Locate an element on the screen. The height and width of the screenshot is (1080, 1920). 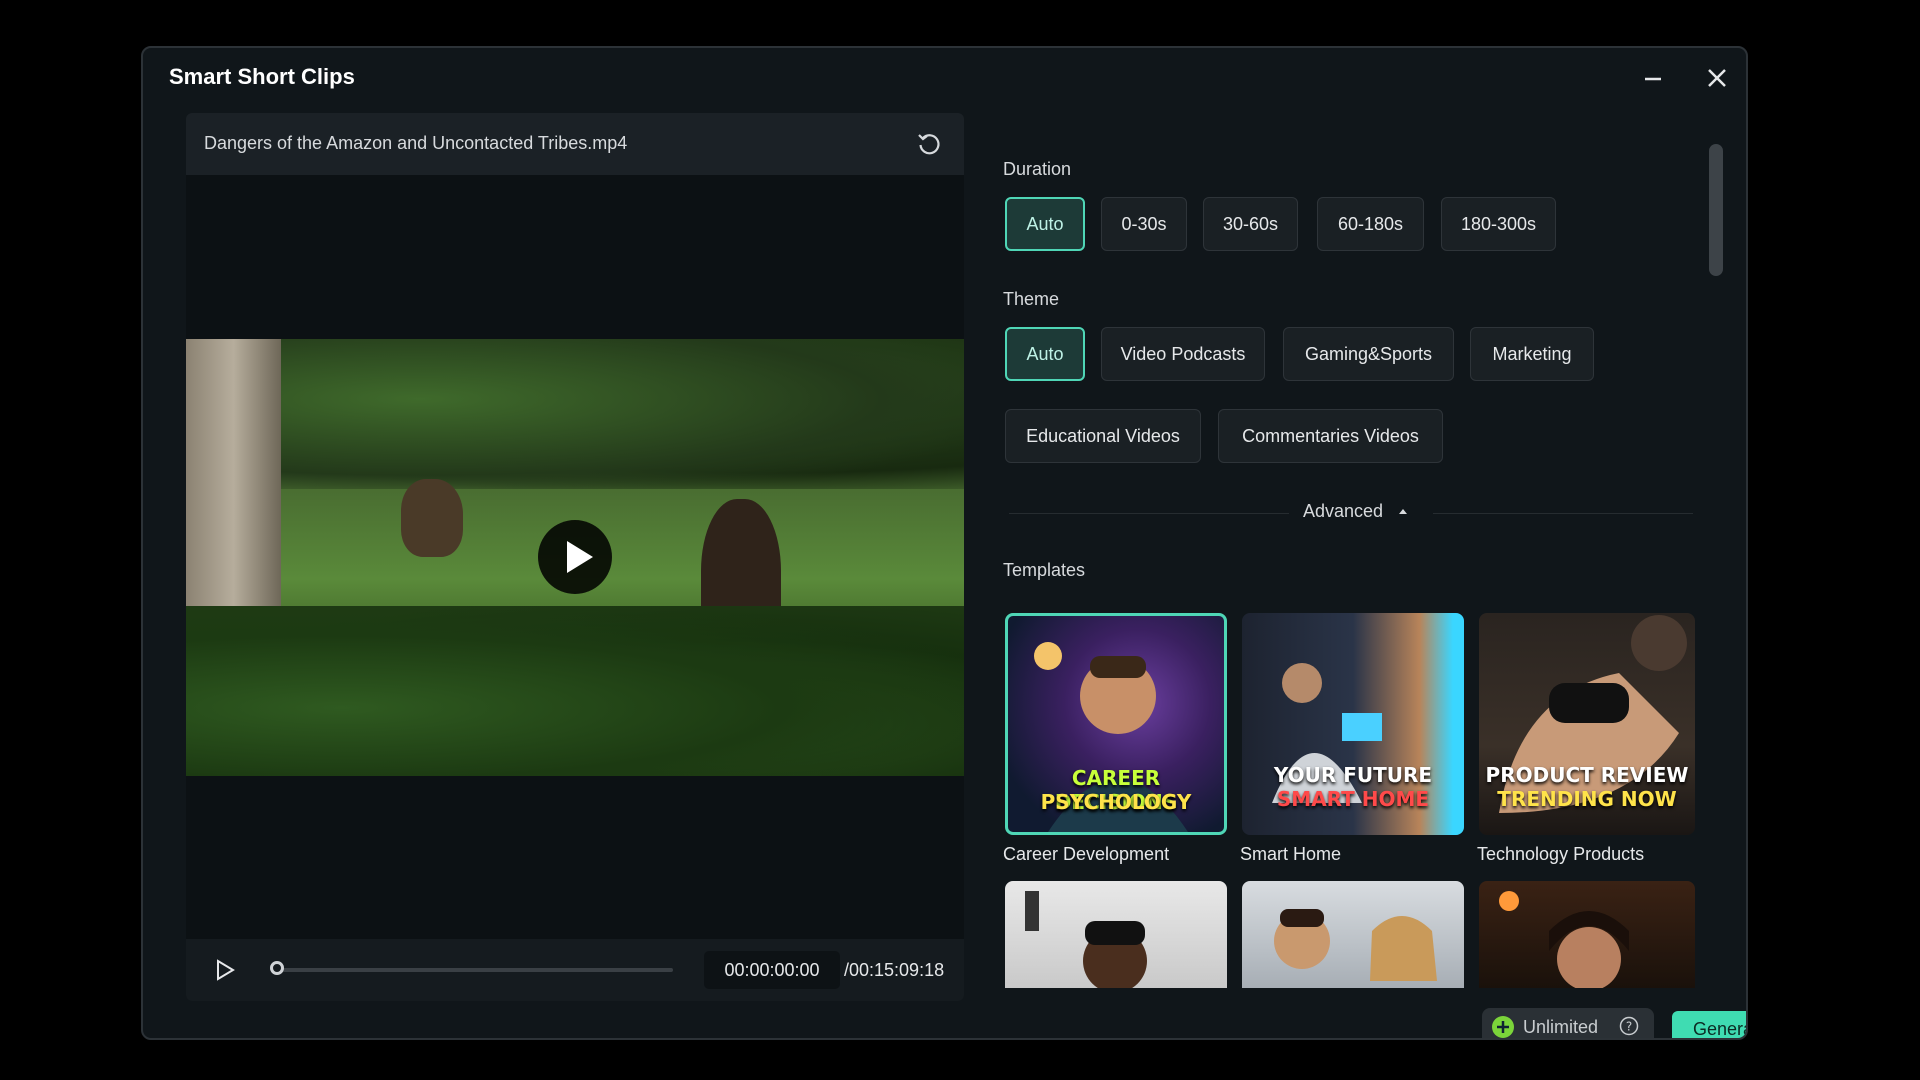
template-caption: Technology Products is located at coordinates (1561, 854).